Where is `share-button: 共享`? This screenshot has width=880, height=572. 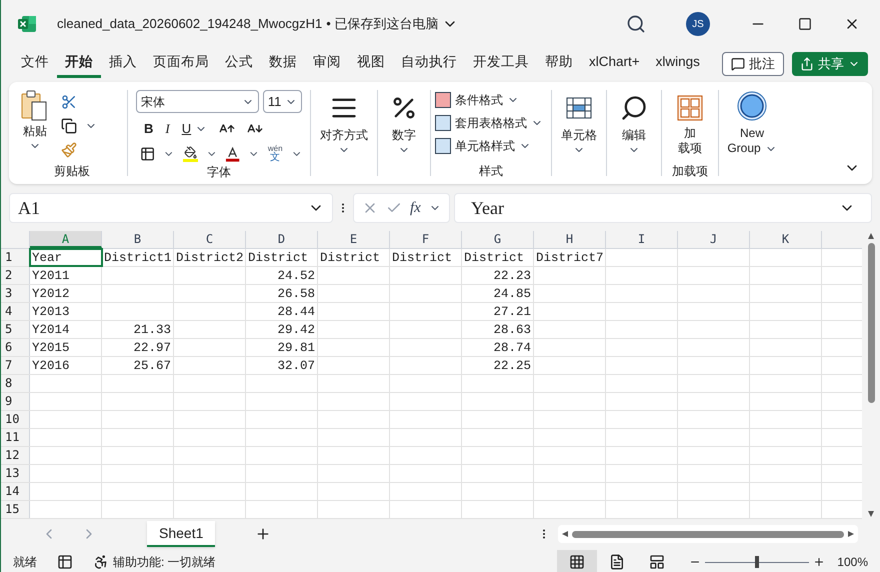 share-button: 共享 is located at coordinates (830, 64).